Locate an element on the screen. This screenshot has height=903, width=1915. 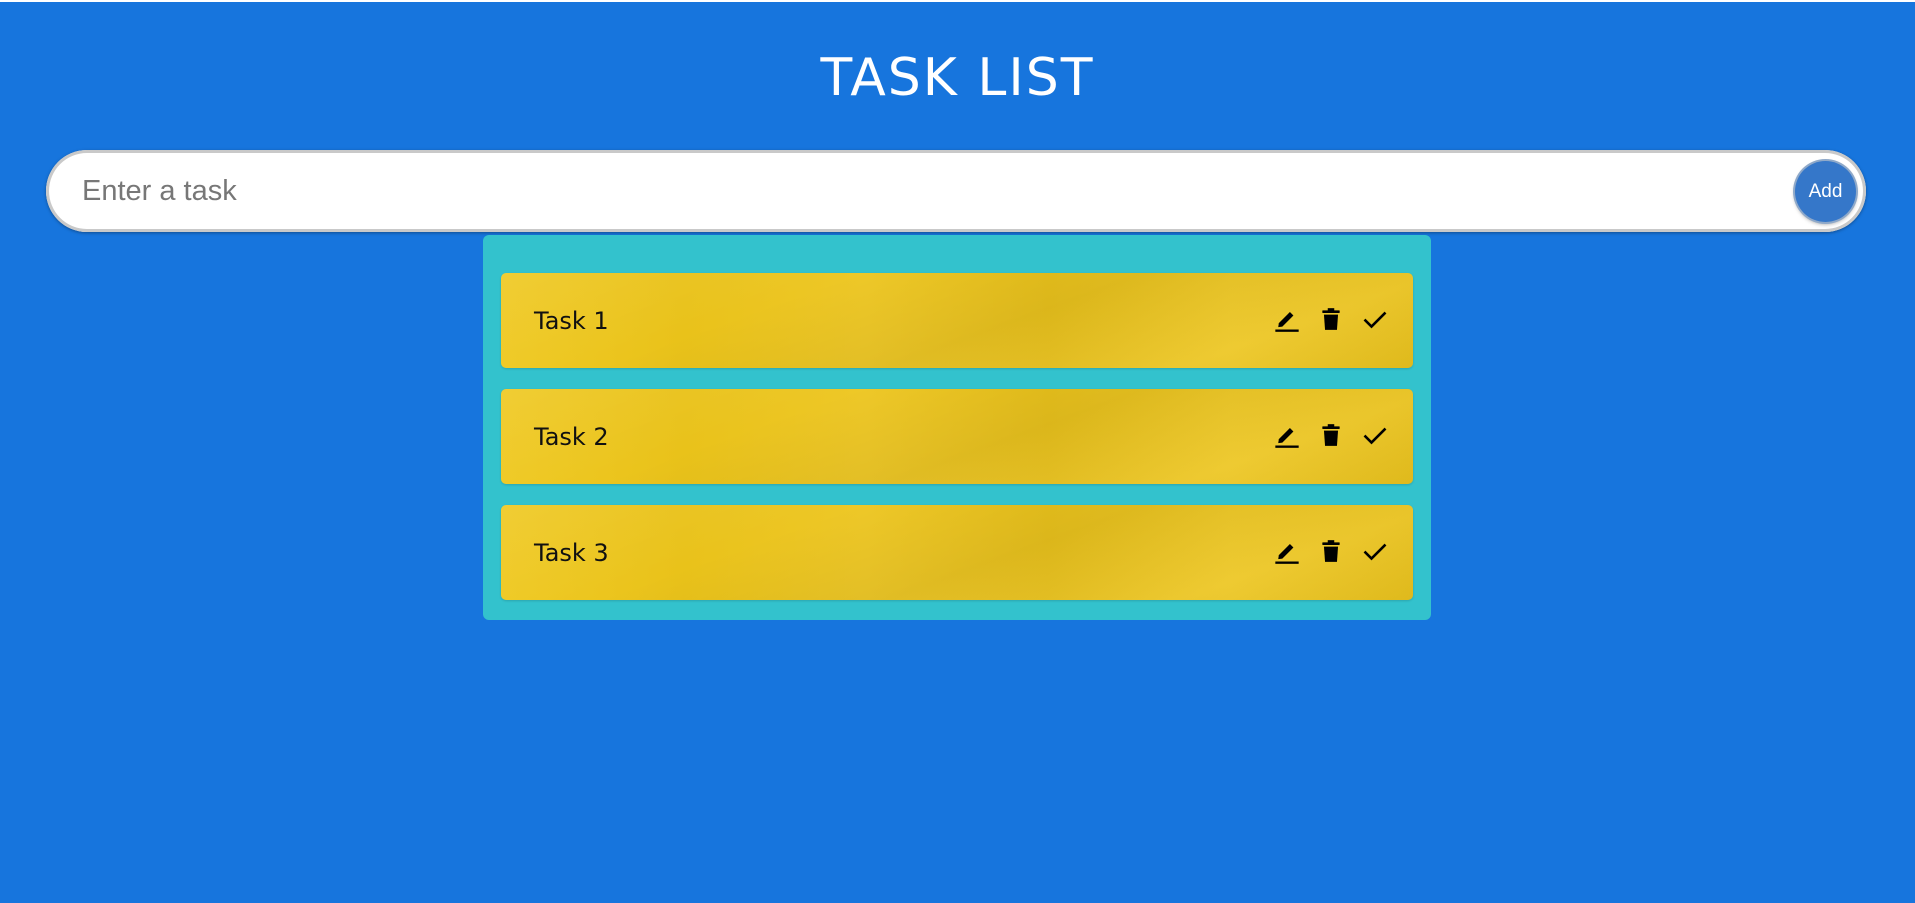
task-item: Task 2 is located at coordinates (957, 436).